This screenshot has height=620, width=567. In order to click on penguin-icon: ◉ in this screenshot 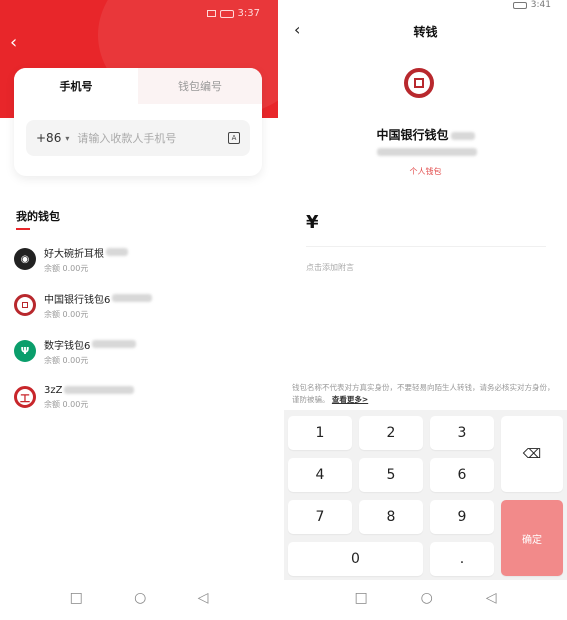, I will do `click(25, 259)`.